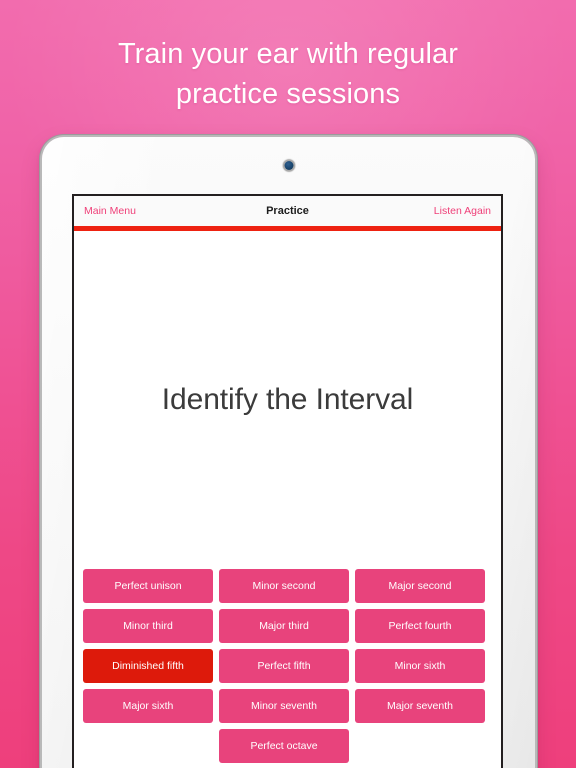 This screenshot has height=768, width=576. I want to click on answer-option-button: Perfect unison, so click(148, 586).